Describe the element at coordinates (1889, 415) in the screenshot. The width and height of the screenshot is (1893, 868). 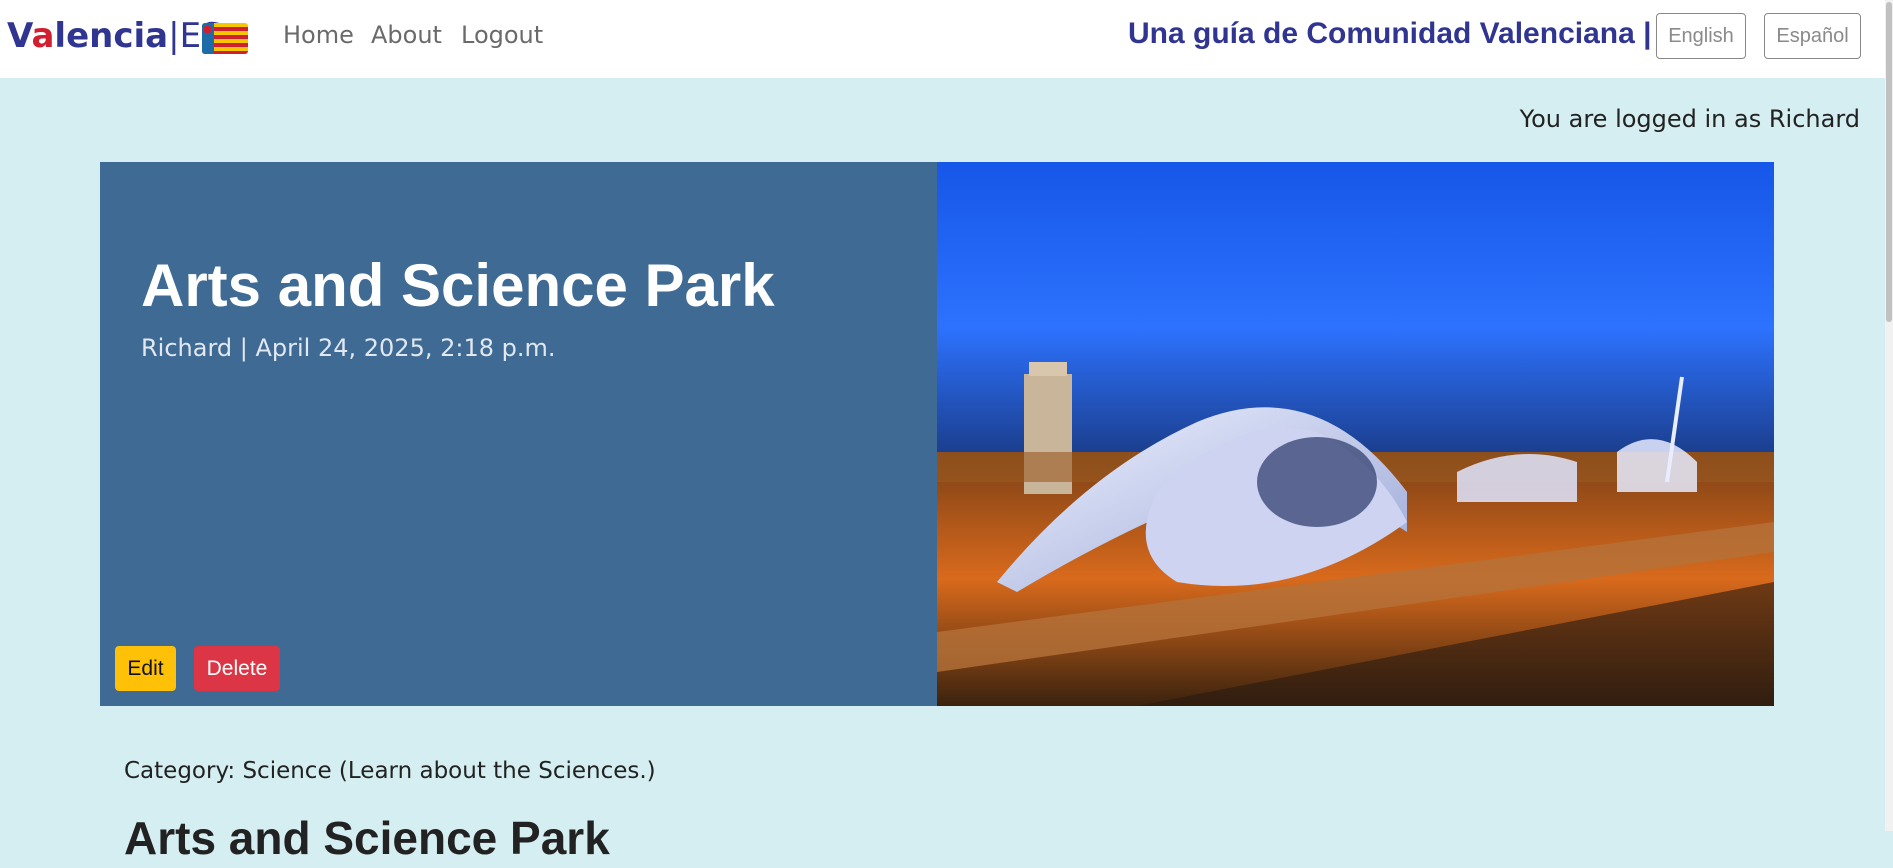
I see `page-scrollbar` at that location.